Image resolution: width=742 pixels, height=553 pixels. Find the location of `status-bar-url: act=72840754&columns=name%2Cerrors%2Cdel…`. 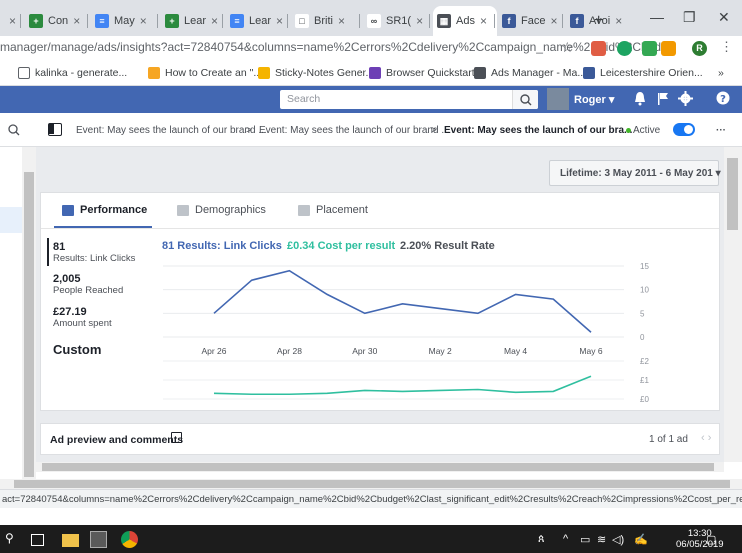

status-bar-url: act=72840754&columns=name%2Cerrors%2Cdel… is located at coordinates (371, 498).